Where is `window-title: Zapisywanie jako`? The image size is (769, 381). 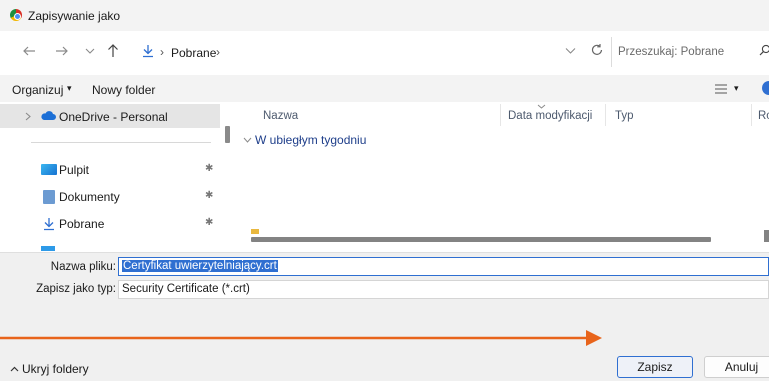 window-title: Zapisywanie jako is located at coordinates (74, 16).